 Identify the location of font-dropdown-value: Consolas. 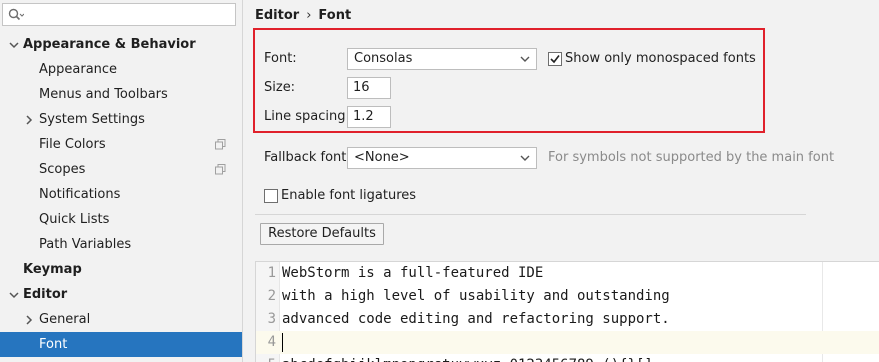
(383, 58).